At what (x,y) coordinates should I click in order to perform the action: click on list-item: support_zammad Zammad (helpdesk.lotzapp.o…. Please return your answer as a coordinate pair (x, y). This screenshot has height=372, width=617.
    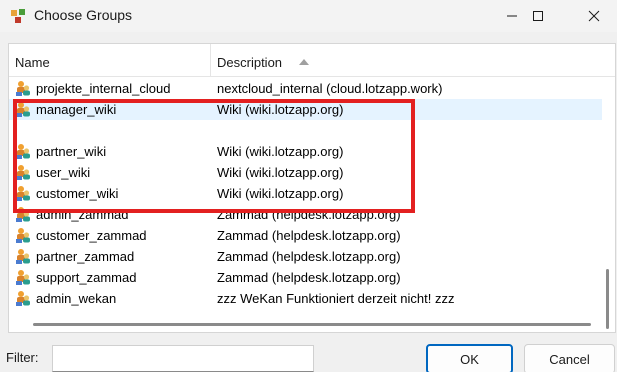
    Looking at the image, I should click on (305, 277).